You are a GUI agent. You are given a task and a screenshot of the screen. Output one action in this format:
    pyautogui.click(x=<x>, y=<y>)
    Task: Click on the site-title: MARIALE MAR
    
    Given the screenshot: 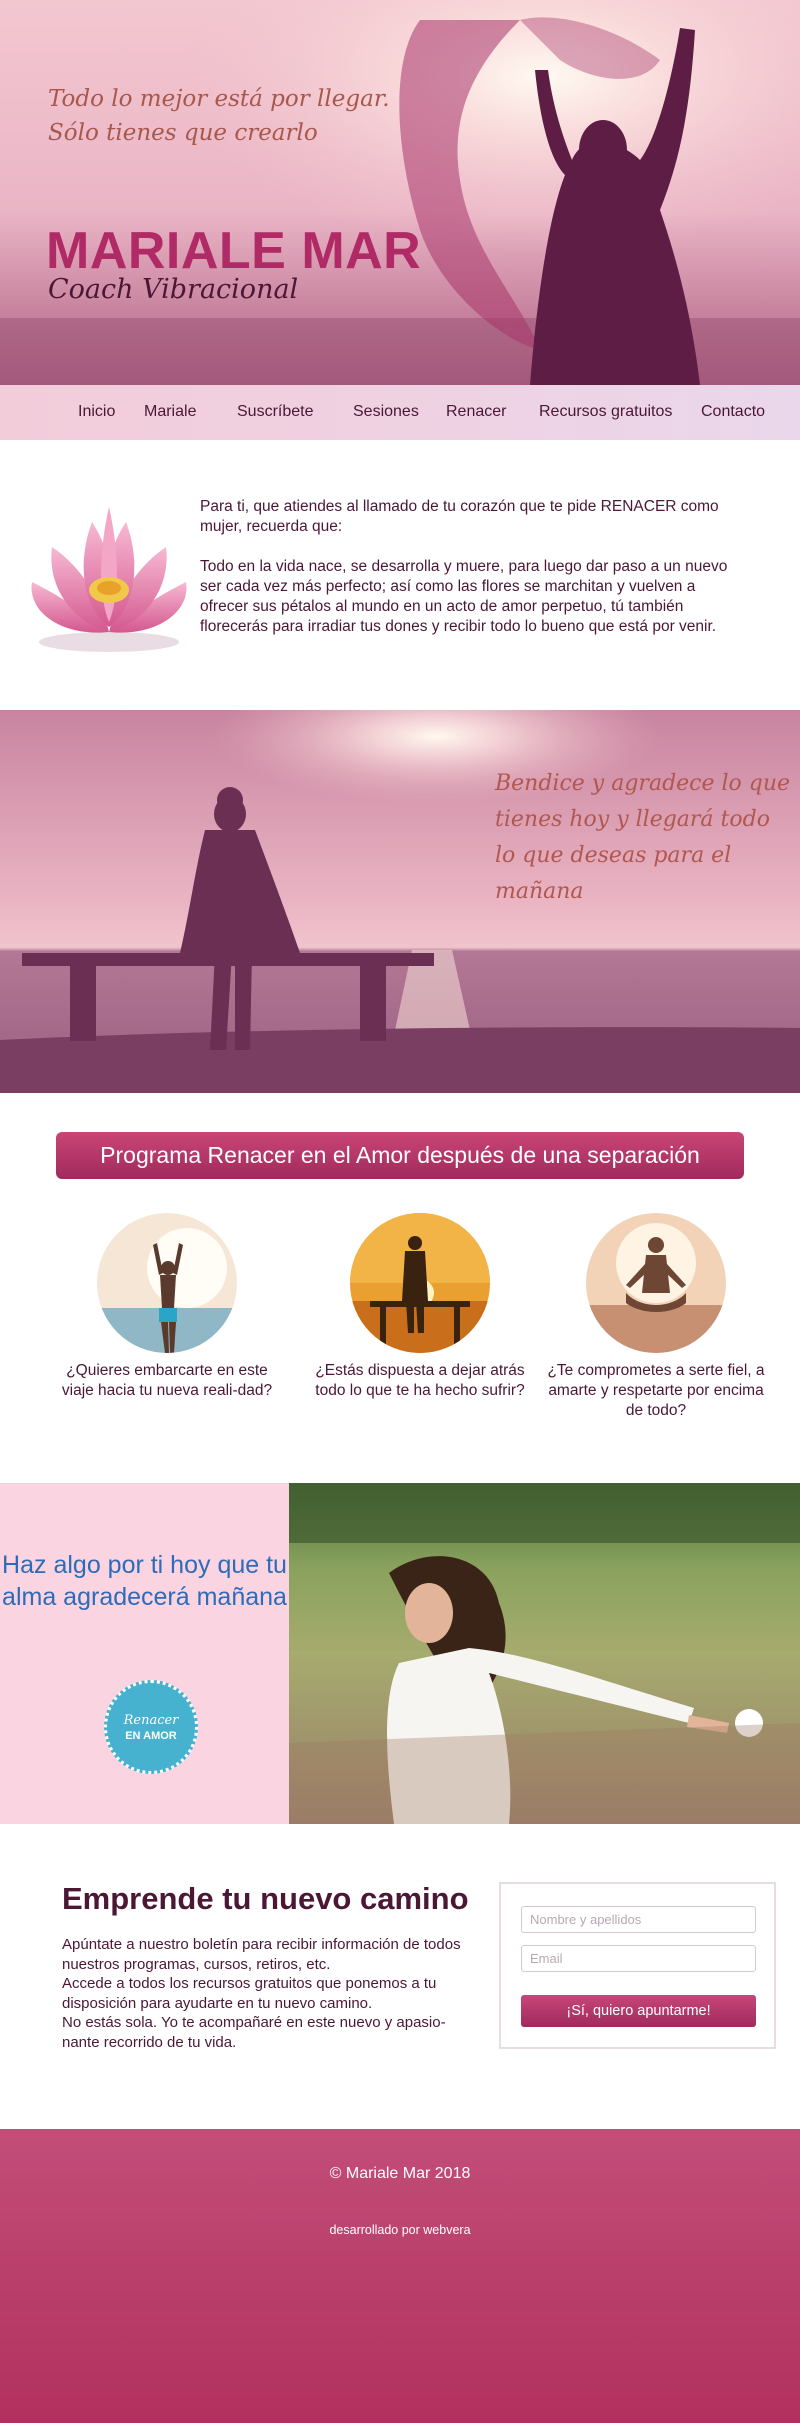 What is the action you would take?
    pyautogui.click(x=234, y=251)
    